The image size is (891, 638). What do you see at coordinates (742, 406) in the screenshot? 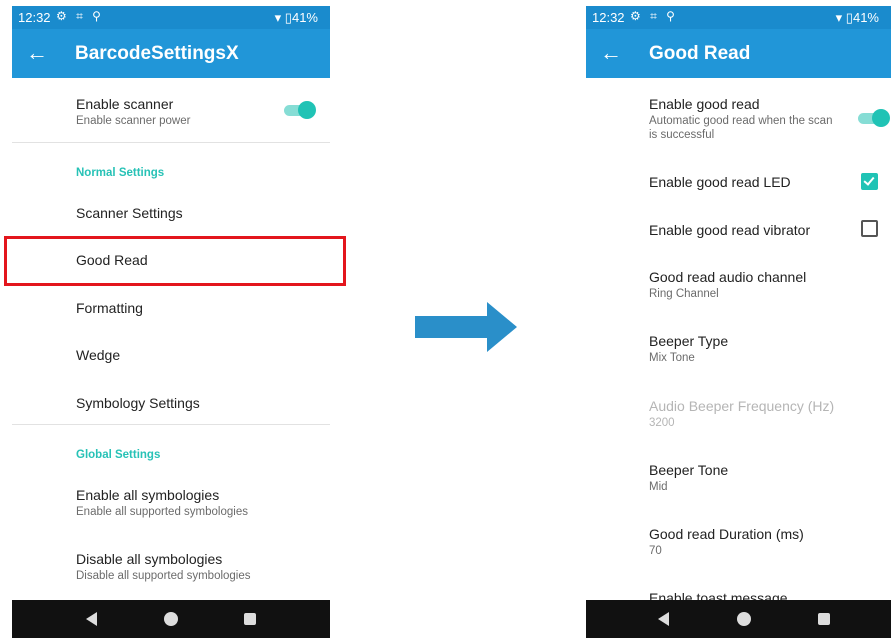
I see `beeper-frequency-title: Audio Beeper Frequency (Hz)` at bounding box center [742, 406].